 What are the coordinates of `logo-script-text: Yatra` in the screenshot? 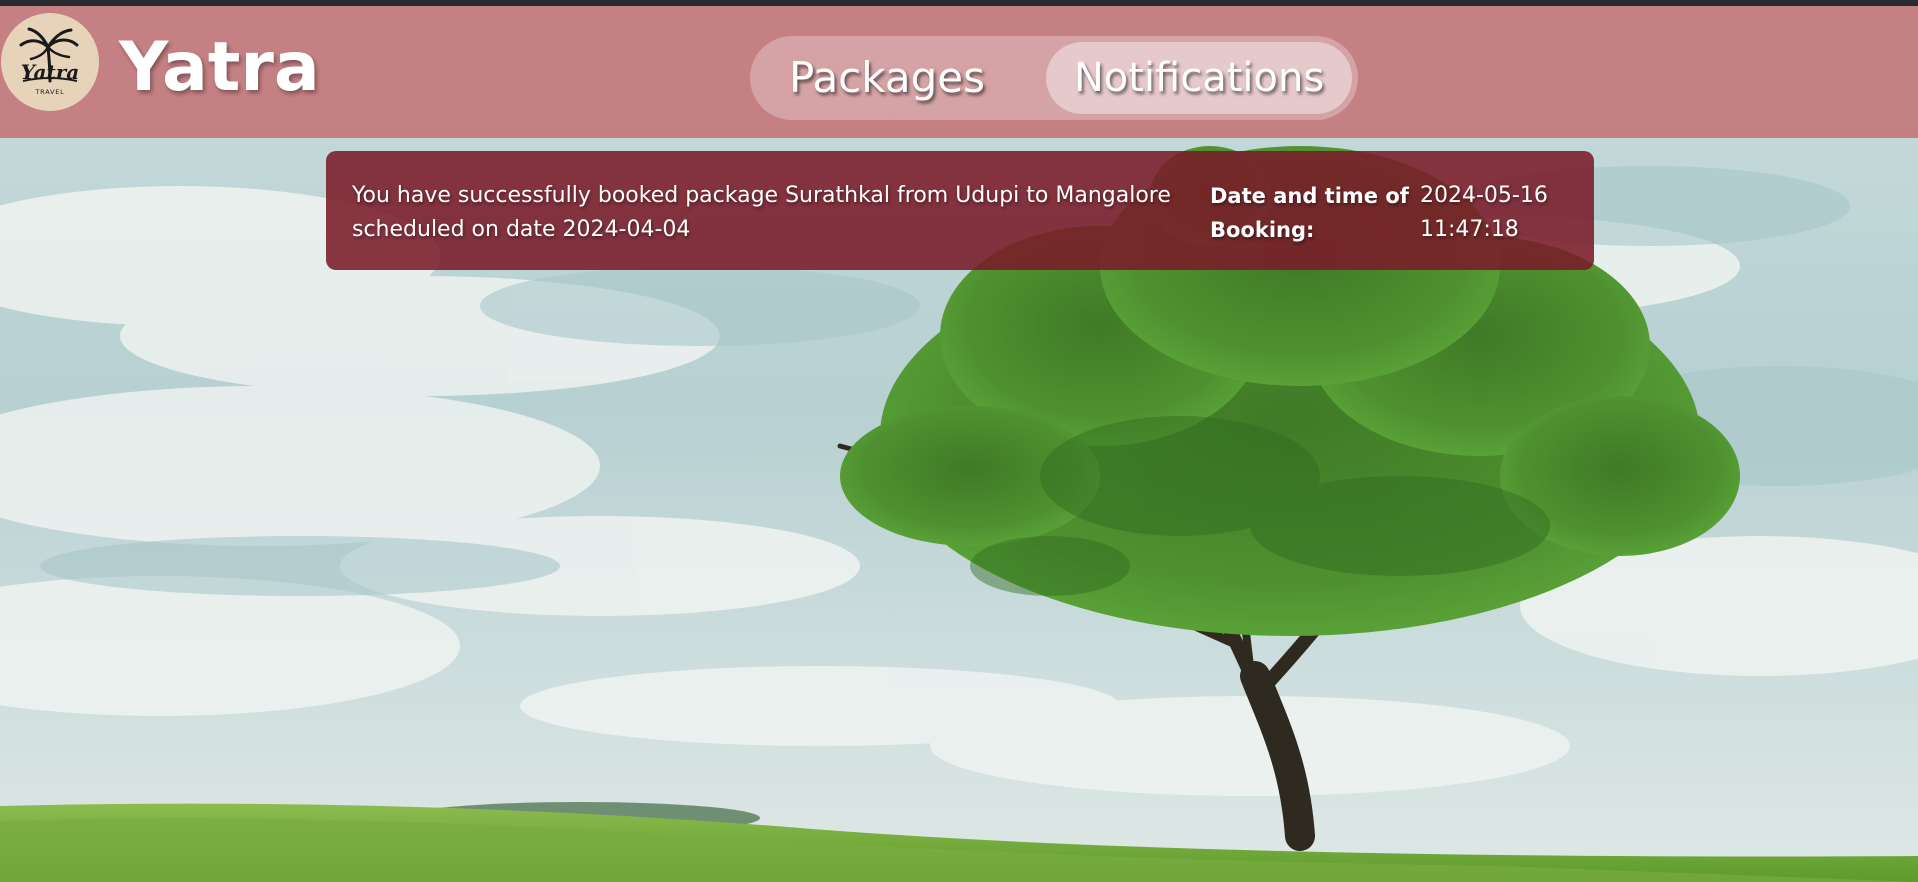 It's located at (50, 72).